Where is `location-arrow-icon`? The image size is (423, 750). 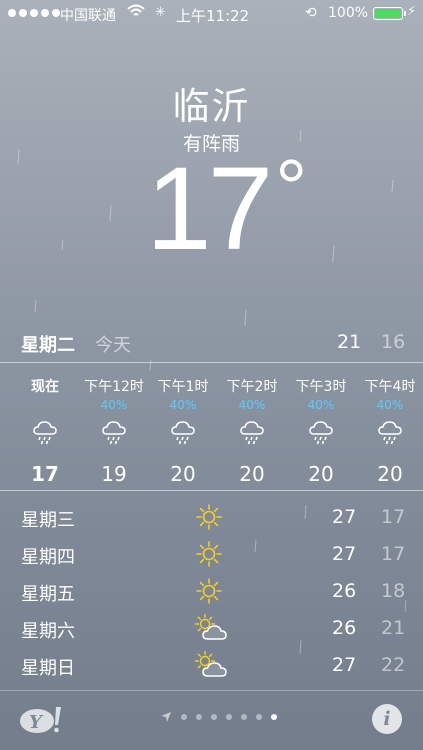 location-arrow-icon is located at coordinates (166, 717).